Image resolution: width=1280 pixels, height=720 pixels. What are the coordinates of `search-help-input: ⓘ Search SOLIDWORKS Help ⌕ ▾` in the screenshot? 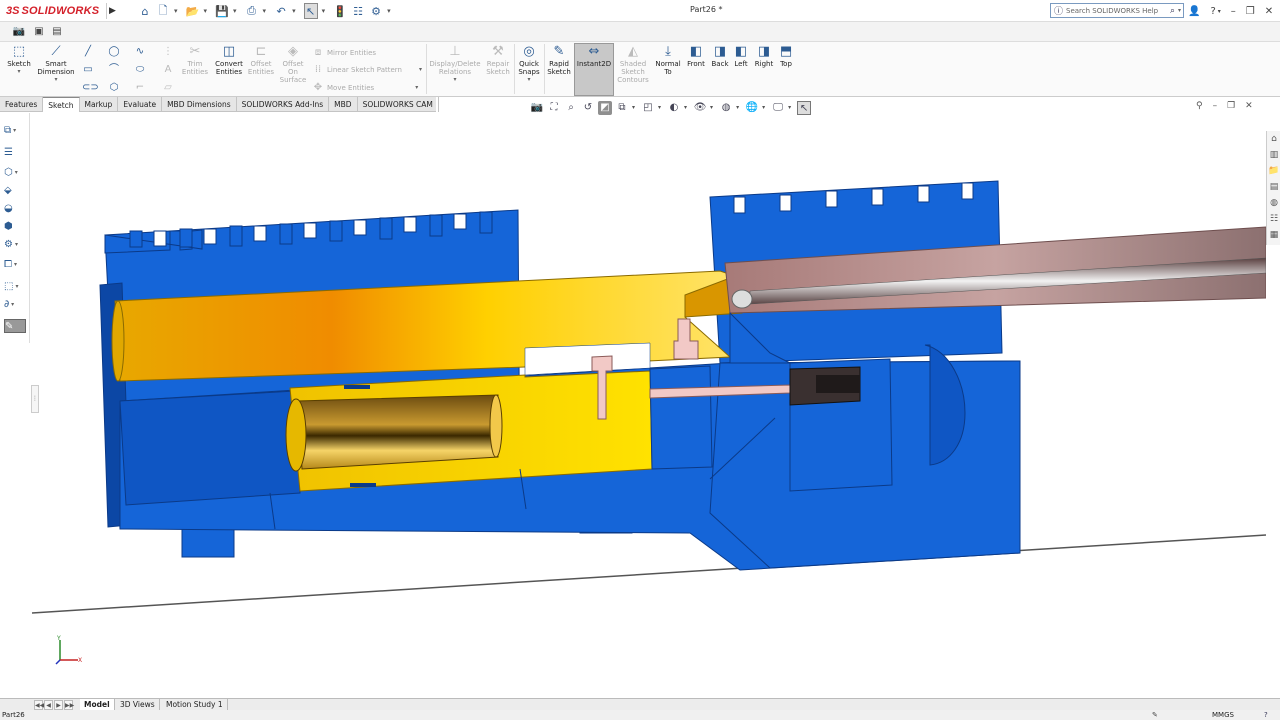 It's located at (1117, 10).